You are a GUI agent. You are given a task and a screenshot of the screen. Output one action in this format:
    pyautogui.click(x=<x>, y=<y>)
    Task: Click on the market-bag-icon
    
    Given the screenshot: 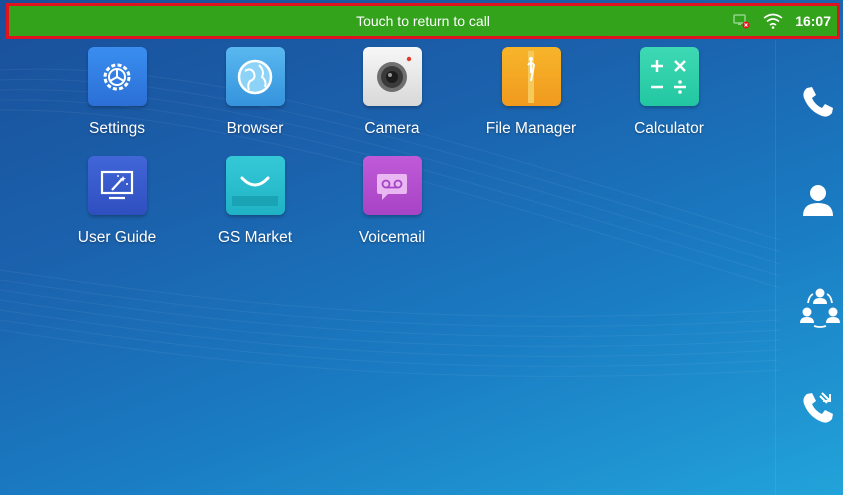 What is the action you would take?
    pyautogui.click(x=255, y=185)
    